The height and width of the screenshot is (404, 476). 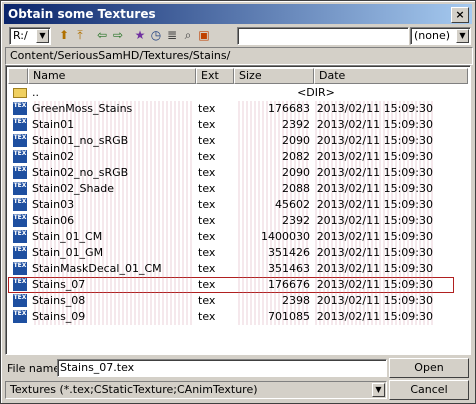 What do you see at coordinates (273, 109) in the screenshot?
I see `list-item-size: 176683` at bounding box center [273, 109].